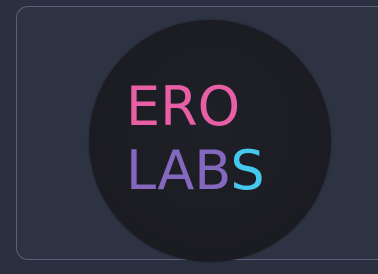  I want to click on logo-letter-s: S, so click(247, 170).